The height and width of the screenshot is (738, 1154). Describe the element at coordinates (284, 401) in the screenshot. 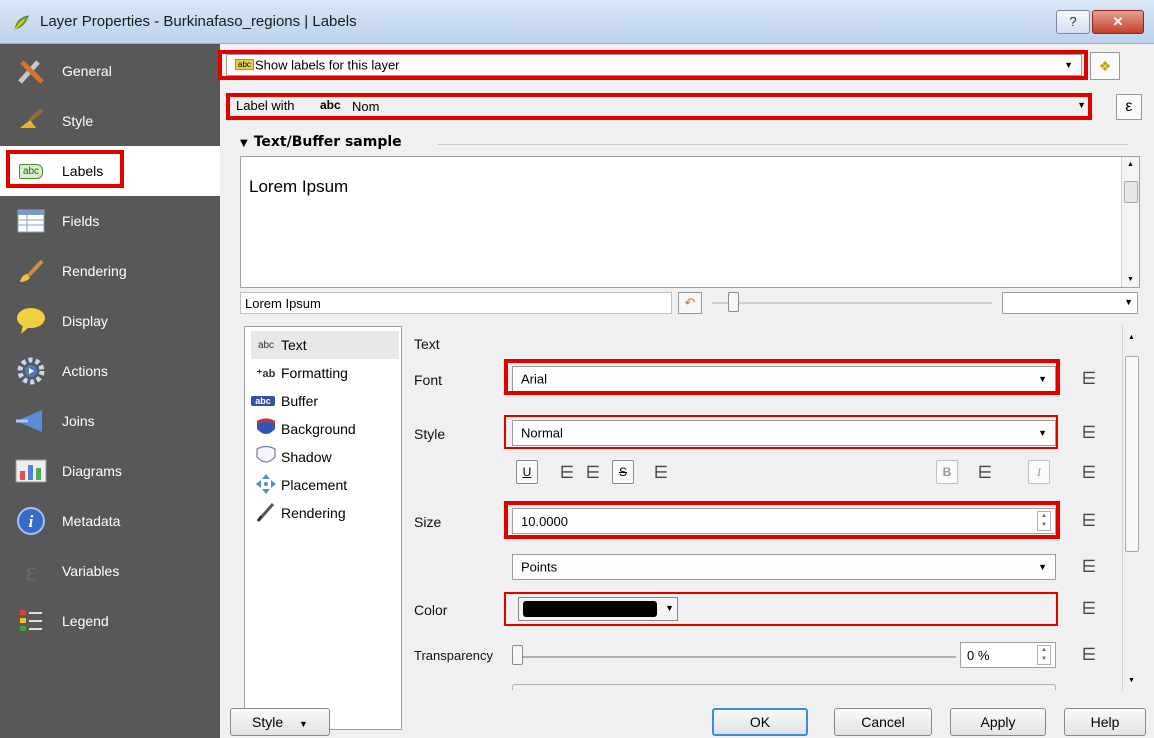

I see `tree-item-buffer: abc Buffer` at that location.